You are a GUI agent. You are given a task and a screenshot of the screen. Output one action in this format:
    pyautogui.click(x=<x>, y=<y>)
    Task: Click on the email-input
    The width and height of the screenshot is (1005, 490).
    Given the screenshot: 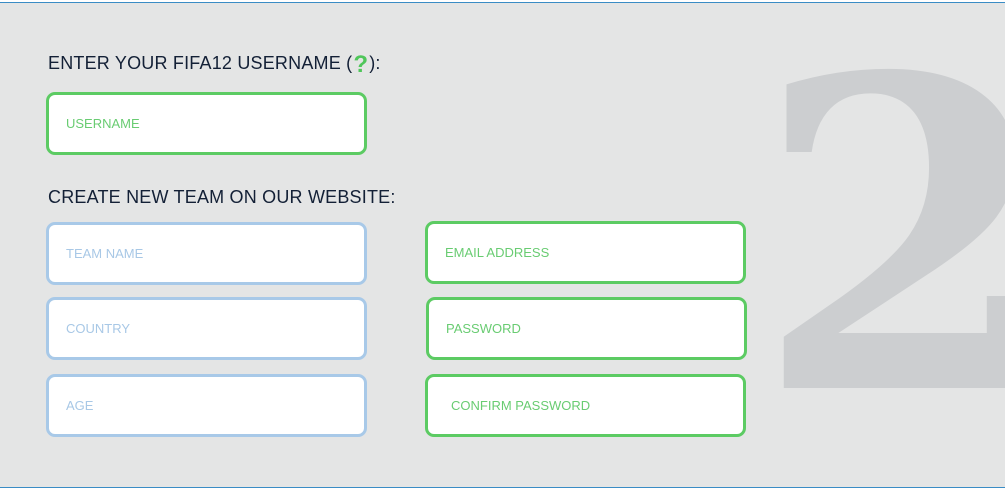 What is the action you would take?
    pyautogui.click(x=585, y=252)
    